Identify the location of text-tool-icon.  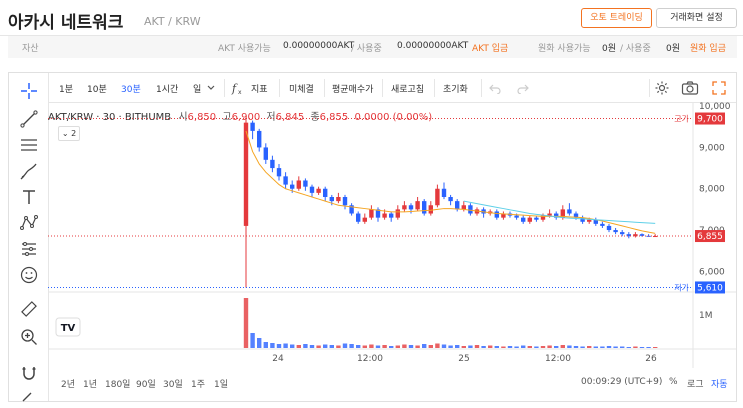
(29, 197).